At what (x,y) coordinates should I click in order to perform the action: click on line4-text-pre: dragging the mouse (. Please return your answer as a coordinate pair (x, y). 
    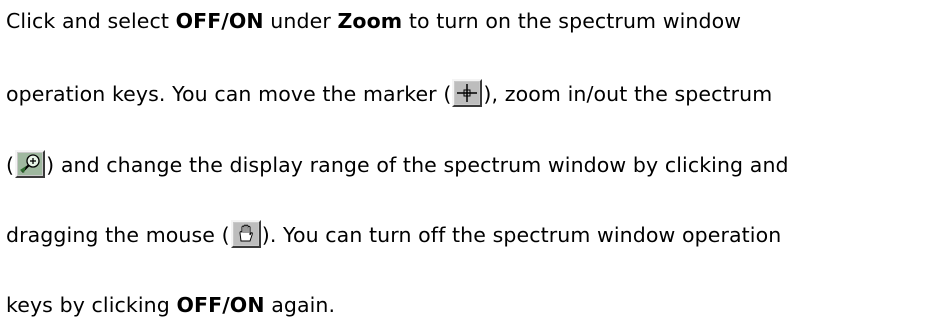
    Looking at the image, I should click on (118, 235).